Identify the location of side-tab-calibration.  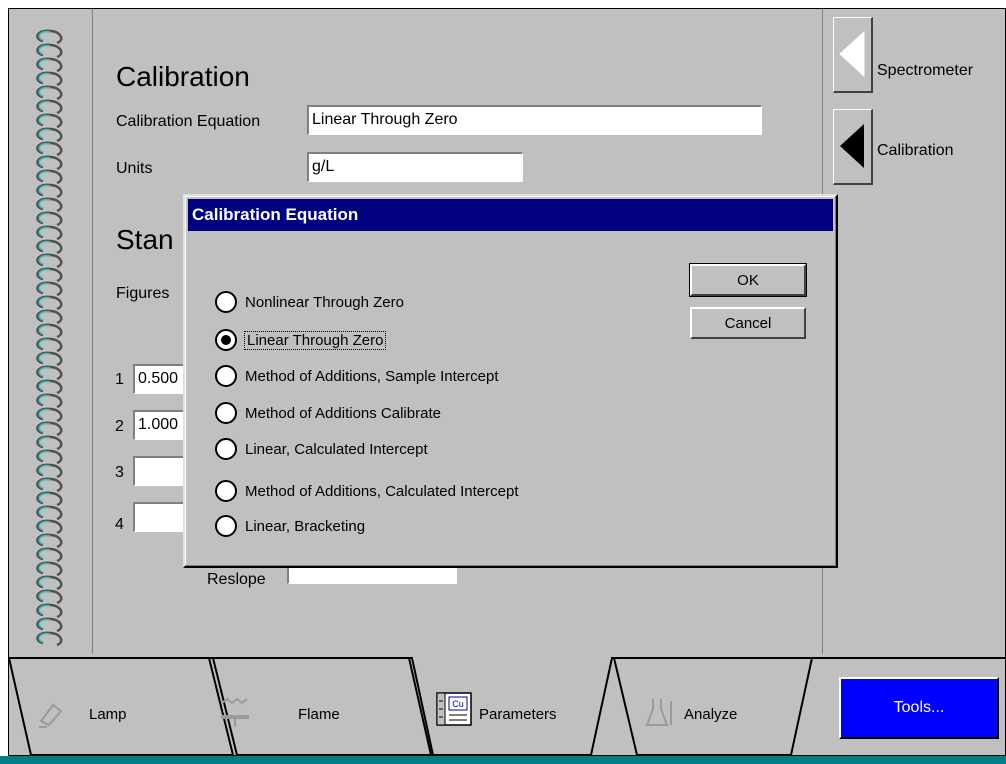
(853, 147).